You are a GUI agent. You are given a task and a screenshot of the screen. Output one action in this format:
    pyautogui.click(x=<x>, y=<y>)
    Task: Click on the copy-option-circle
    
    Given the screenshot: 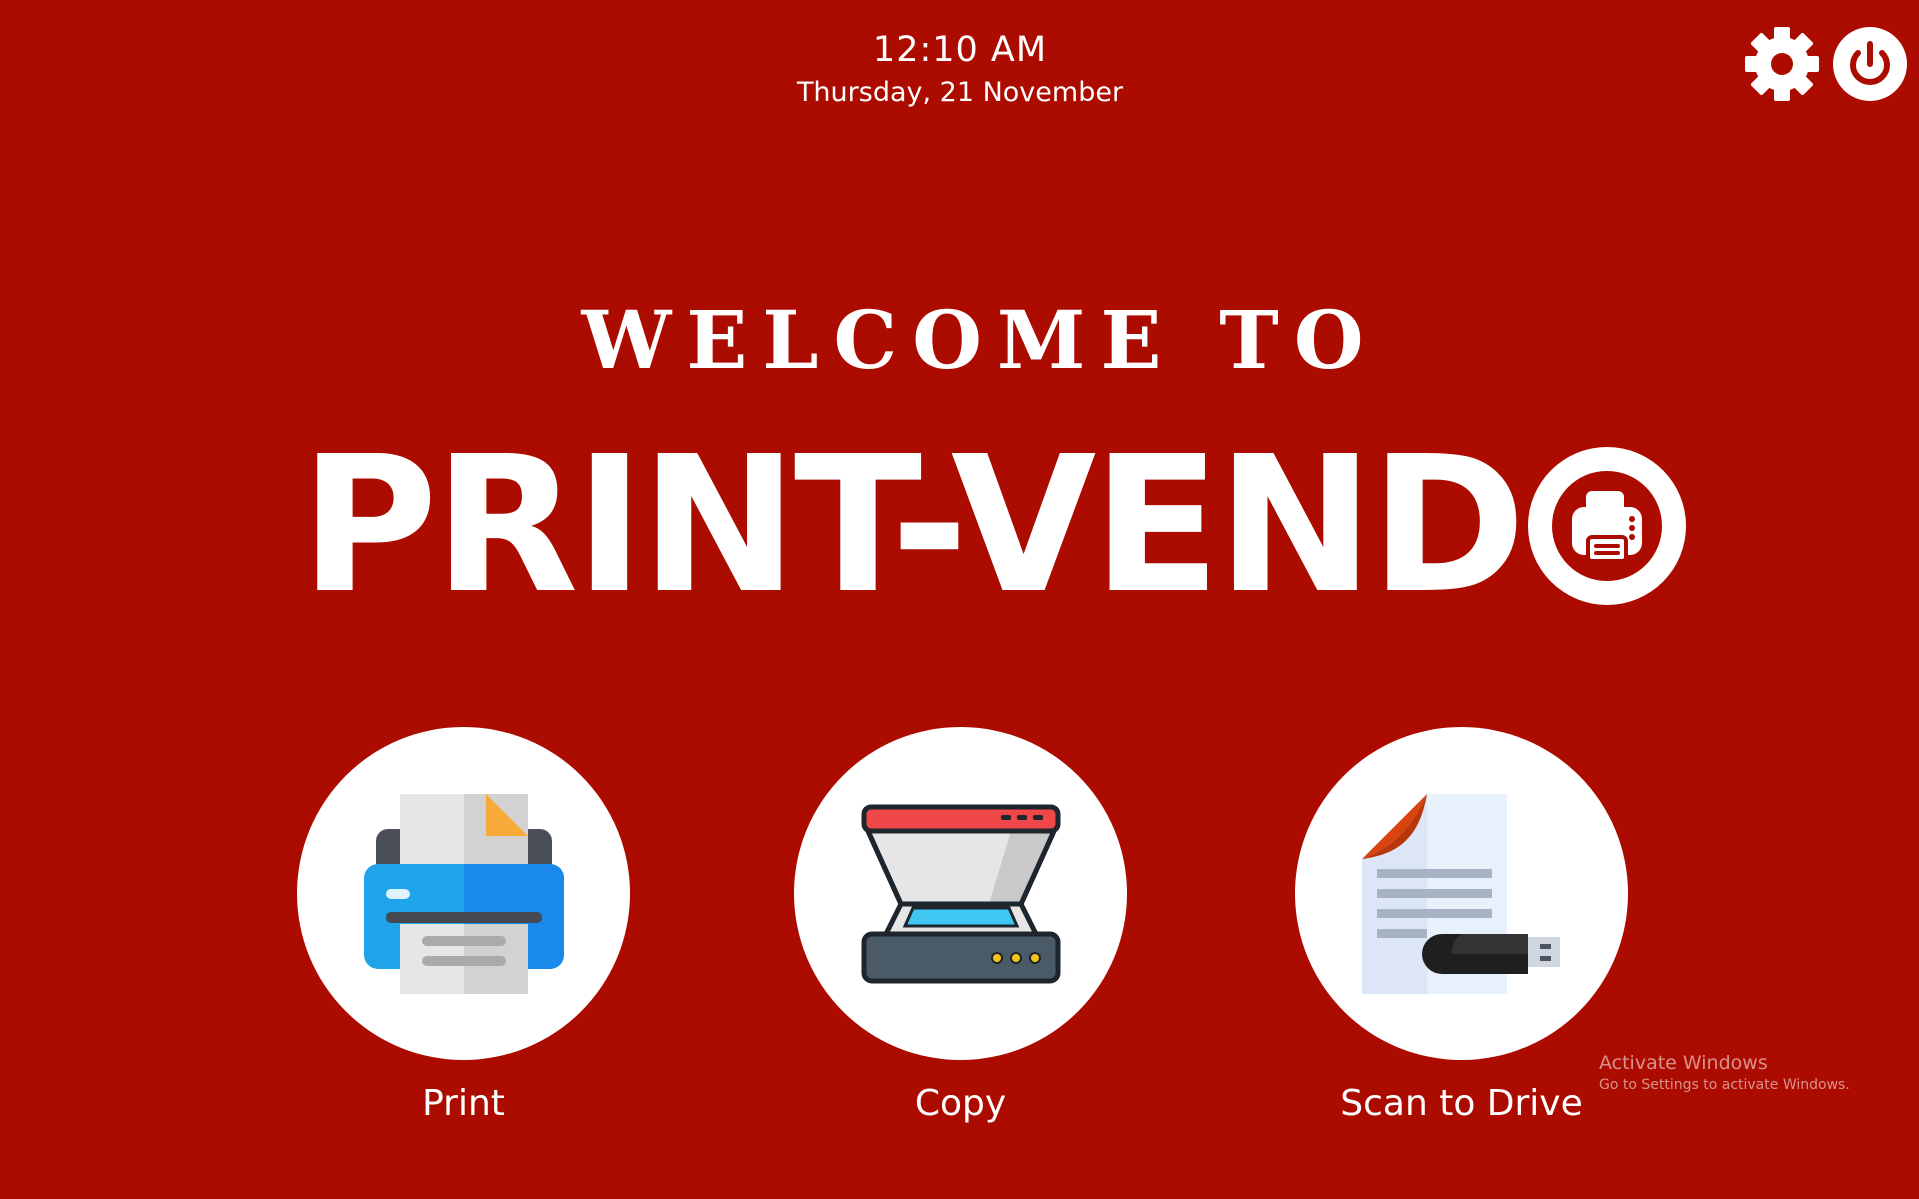 What is the action you would take?
    pyautogui.click(x=960, y=893)
    